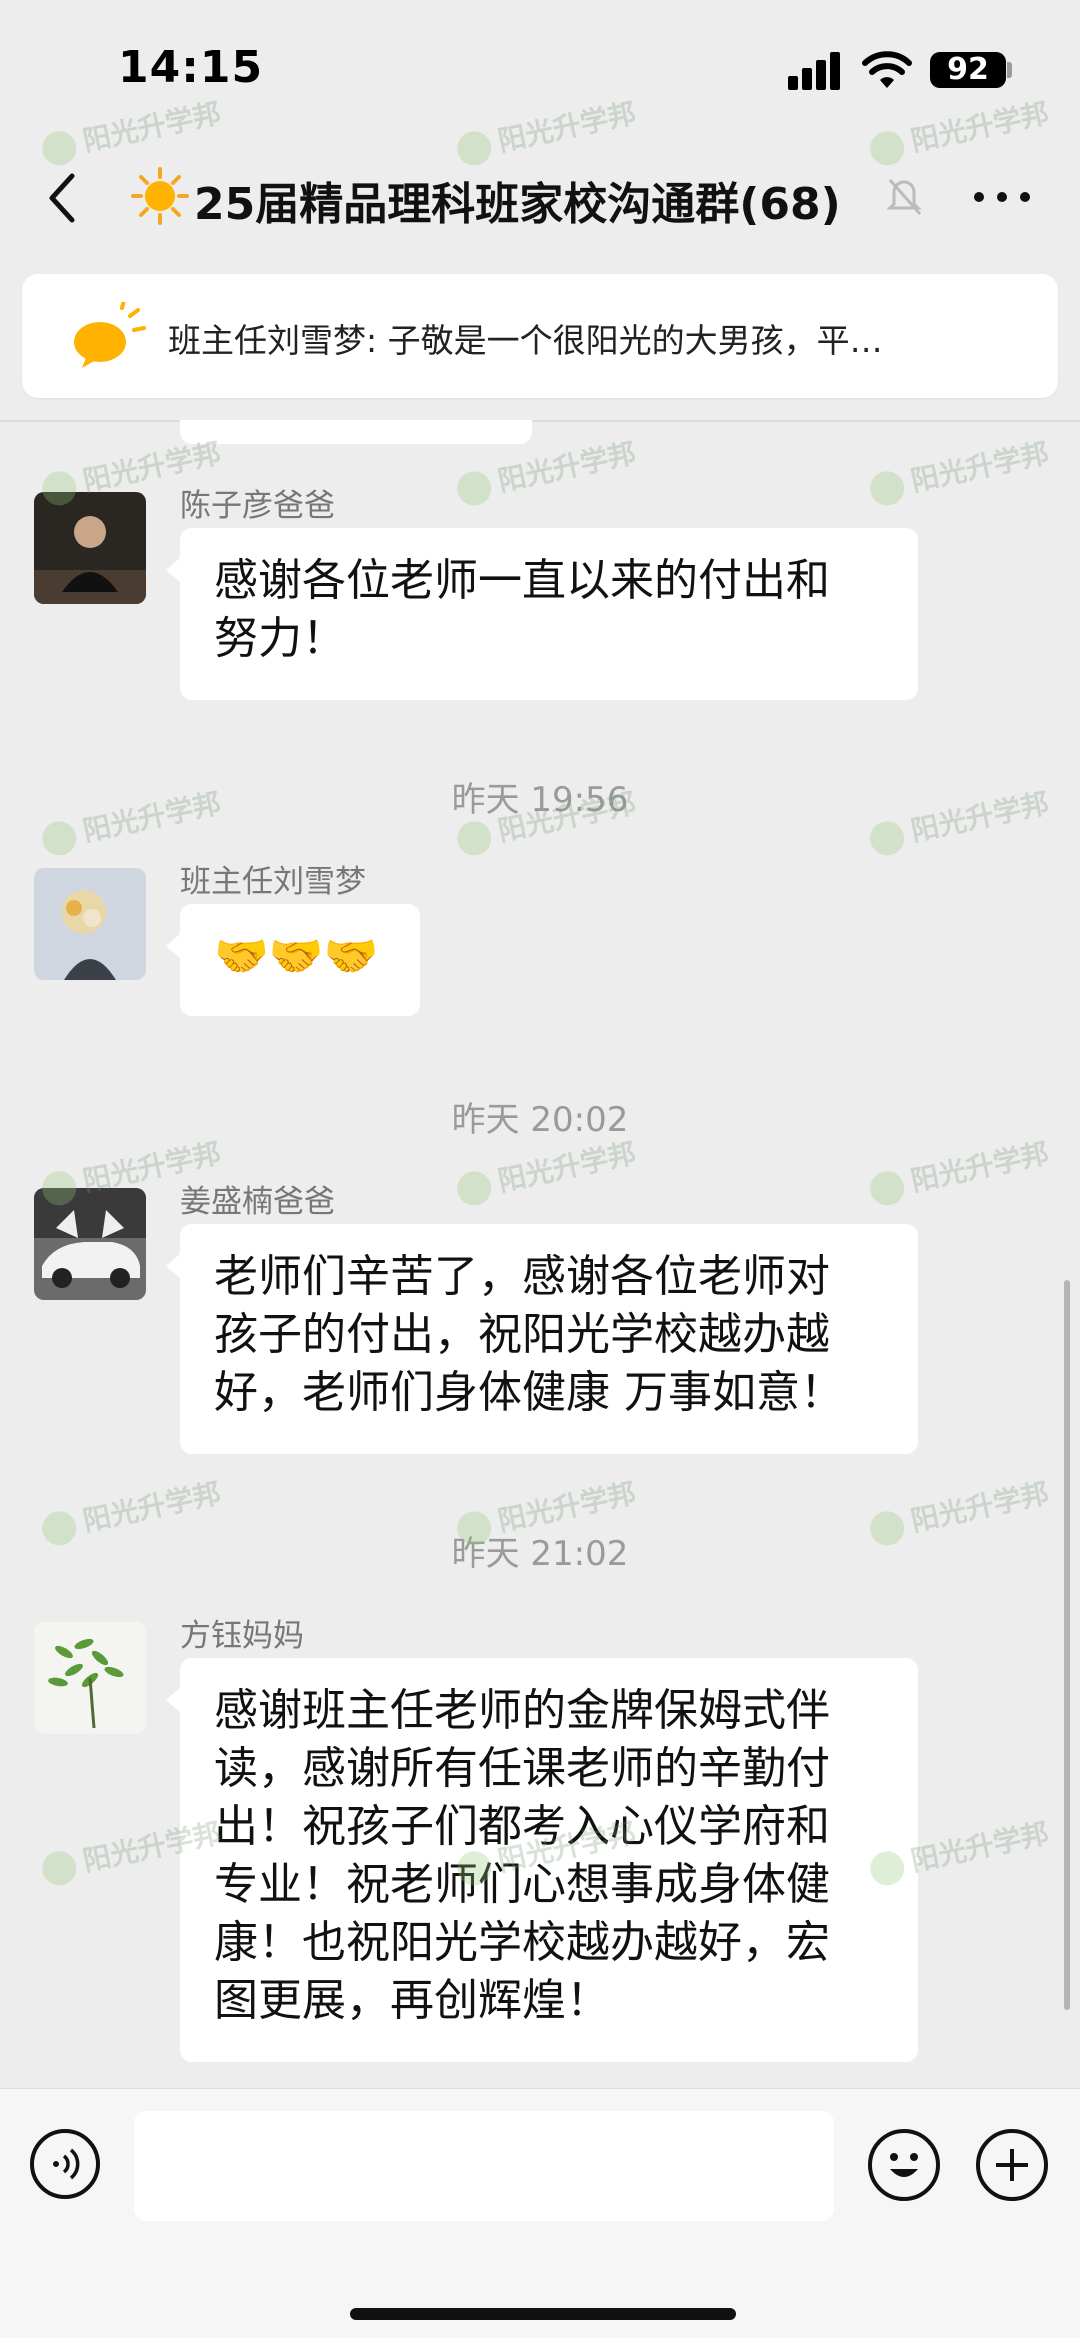 The height and width of the screenshot is (2338, 1080). Describe the element at coordinates (540, 800) in the screenshot. I see `timestamp: 昨天 19:56` at that location.